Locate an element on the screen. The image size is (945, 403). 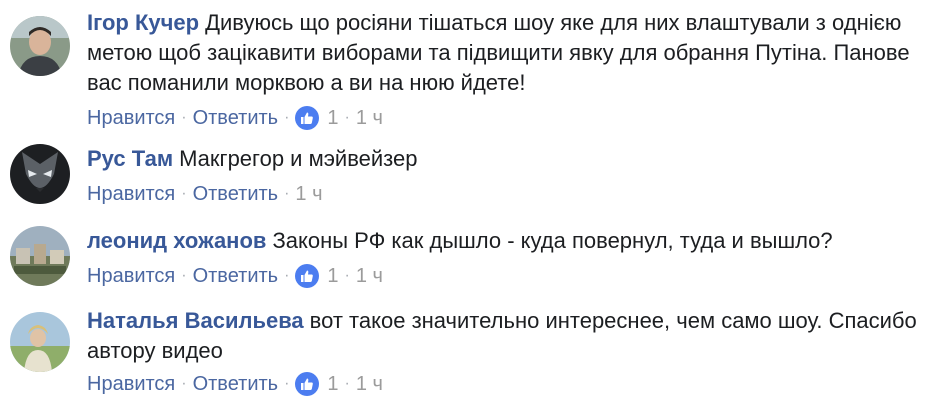
comment-author: леонид хожанов is located at coordinates (176, 240).